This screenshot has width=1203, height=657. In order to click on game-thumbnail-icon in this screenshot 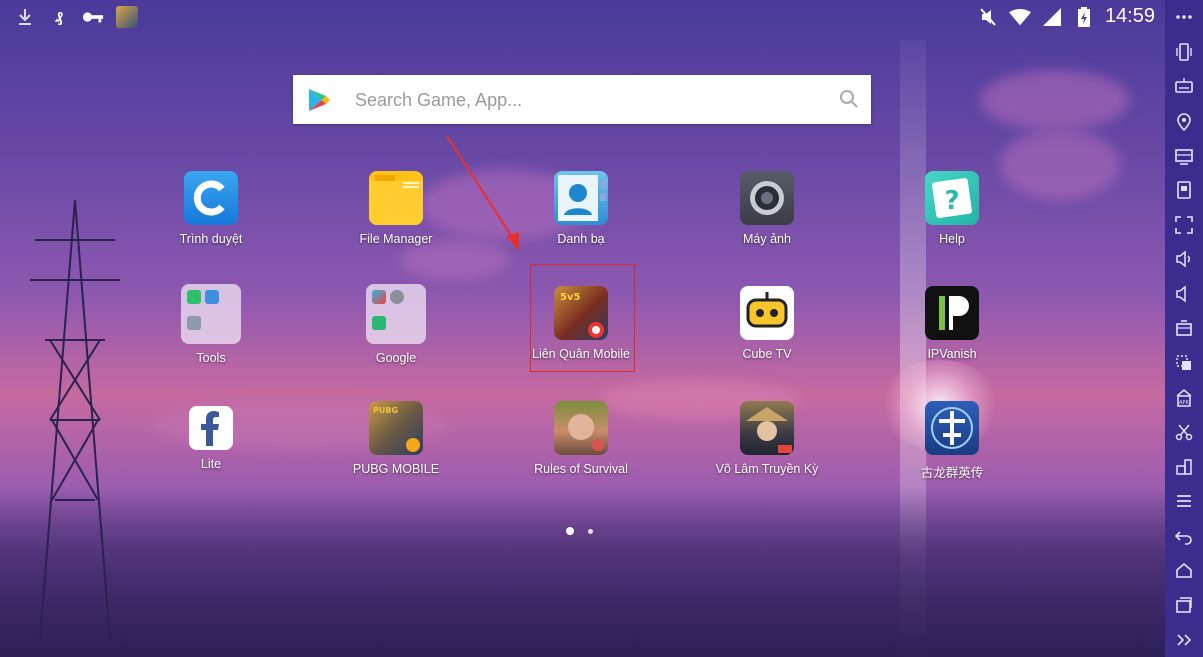, I will do `click(127, 17)`.